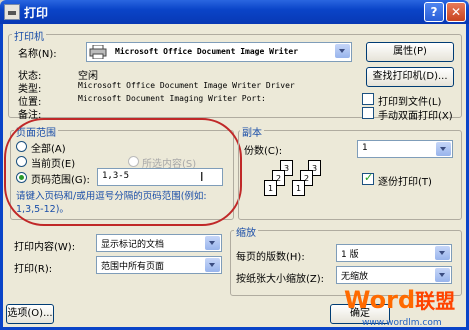  What do you see at coordinates (435, 301) in the screenshot?
I see `watermark-cn: 联盟` at bounding box center [435, 301].